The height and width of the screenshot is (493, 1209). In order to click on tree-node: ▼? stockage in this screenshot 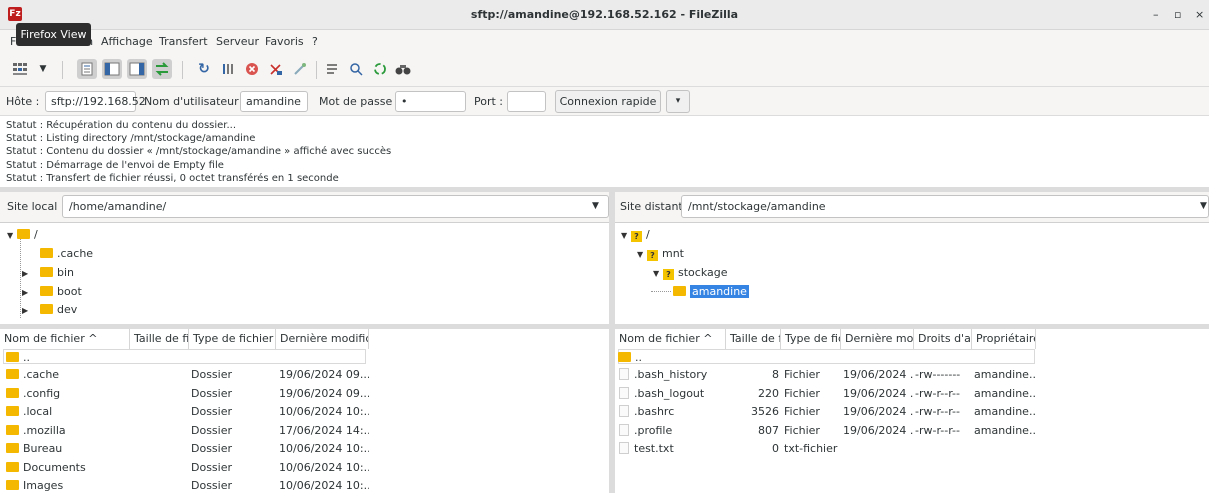, I will do `click(690, 273)`.